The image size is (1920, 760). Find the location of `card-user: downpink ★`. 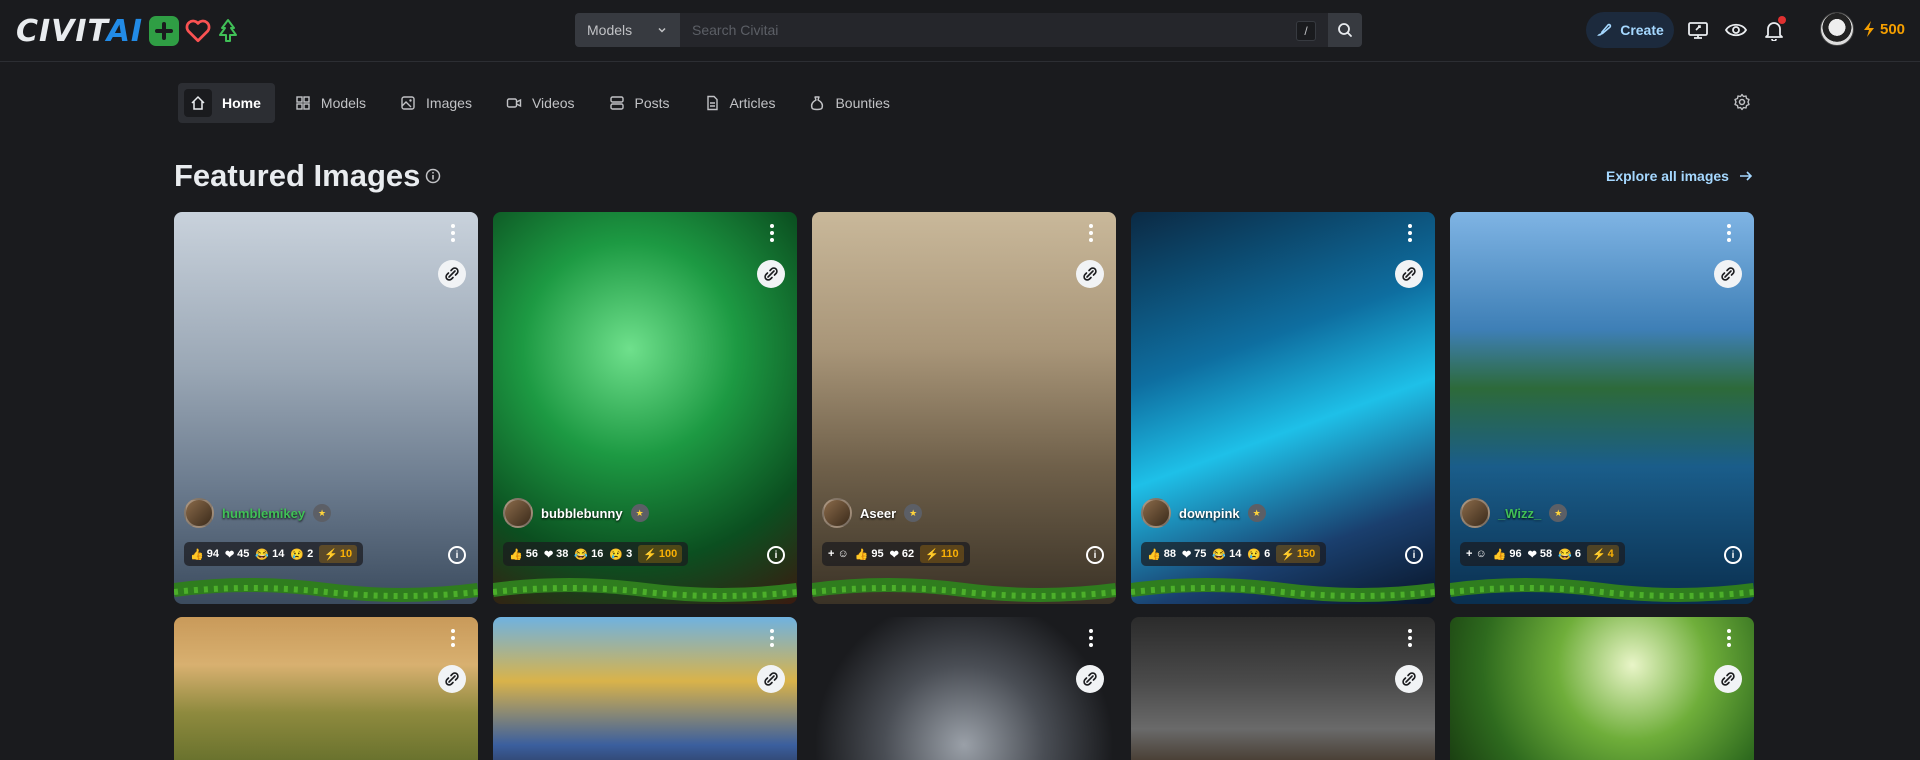

card-user: downpink ★ is located at coordinates (1203, 513).